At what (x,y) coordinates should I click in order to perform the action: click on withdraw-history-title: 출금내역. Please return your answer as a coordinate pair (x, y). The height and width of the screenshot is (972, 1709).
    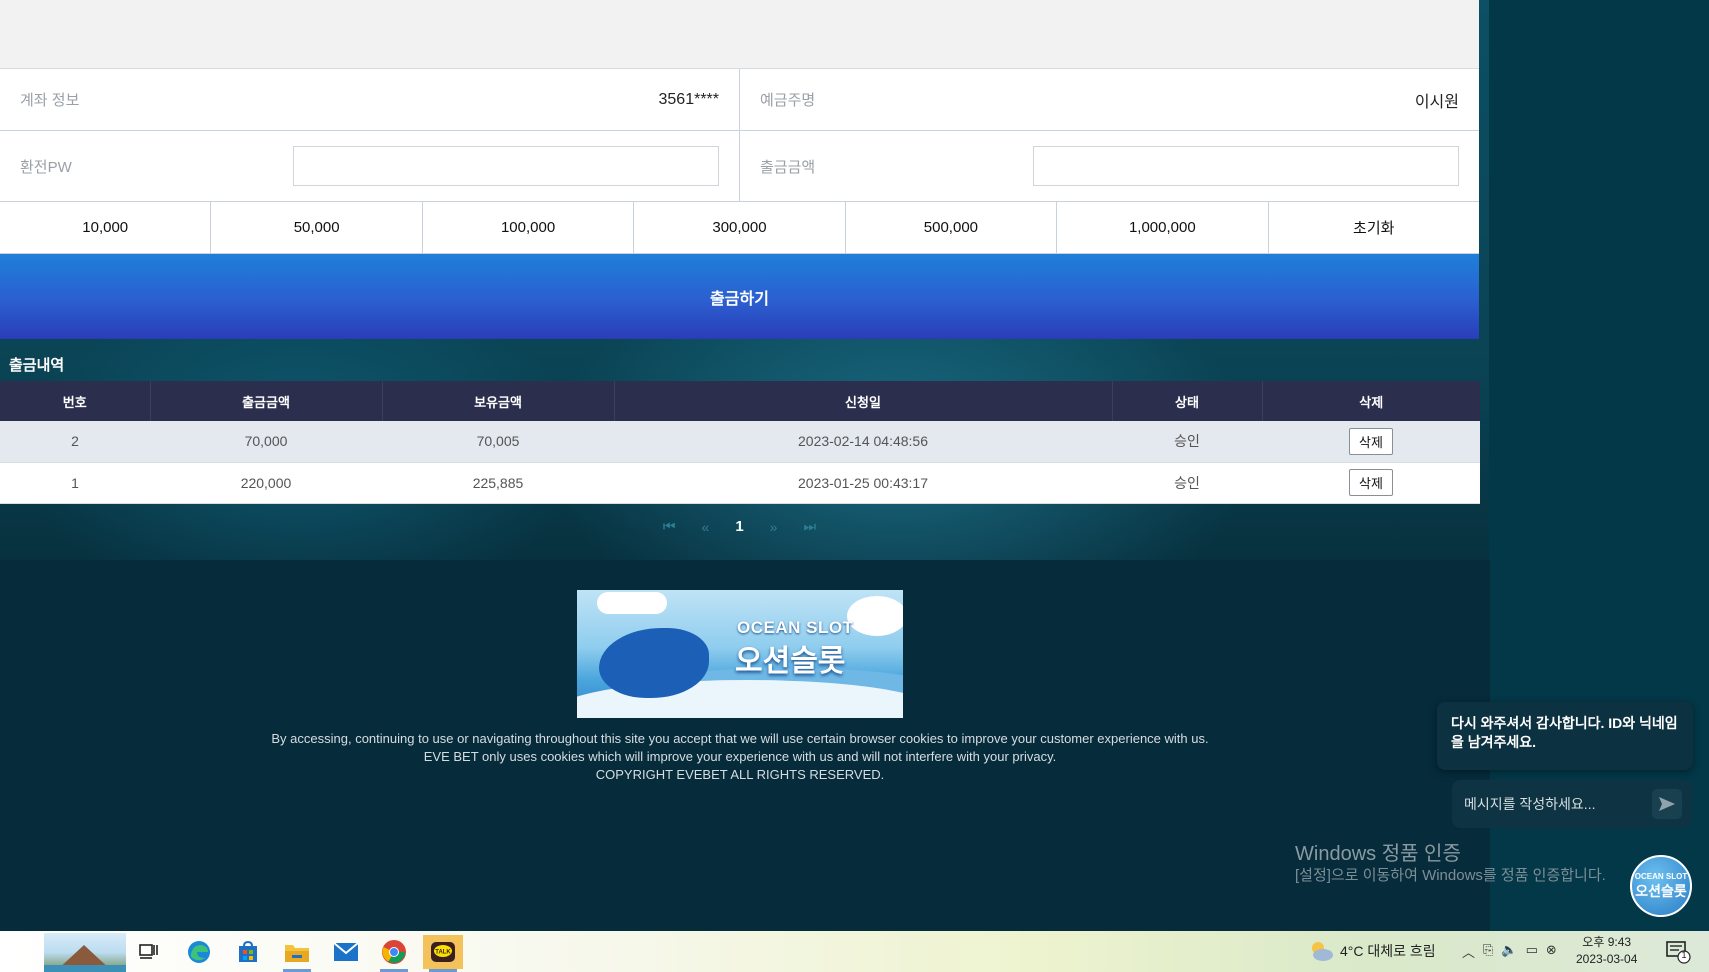
    Looking at the image, I should click on (37, 365).